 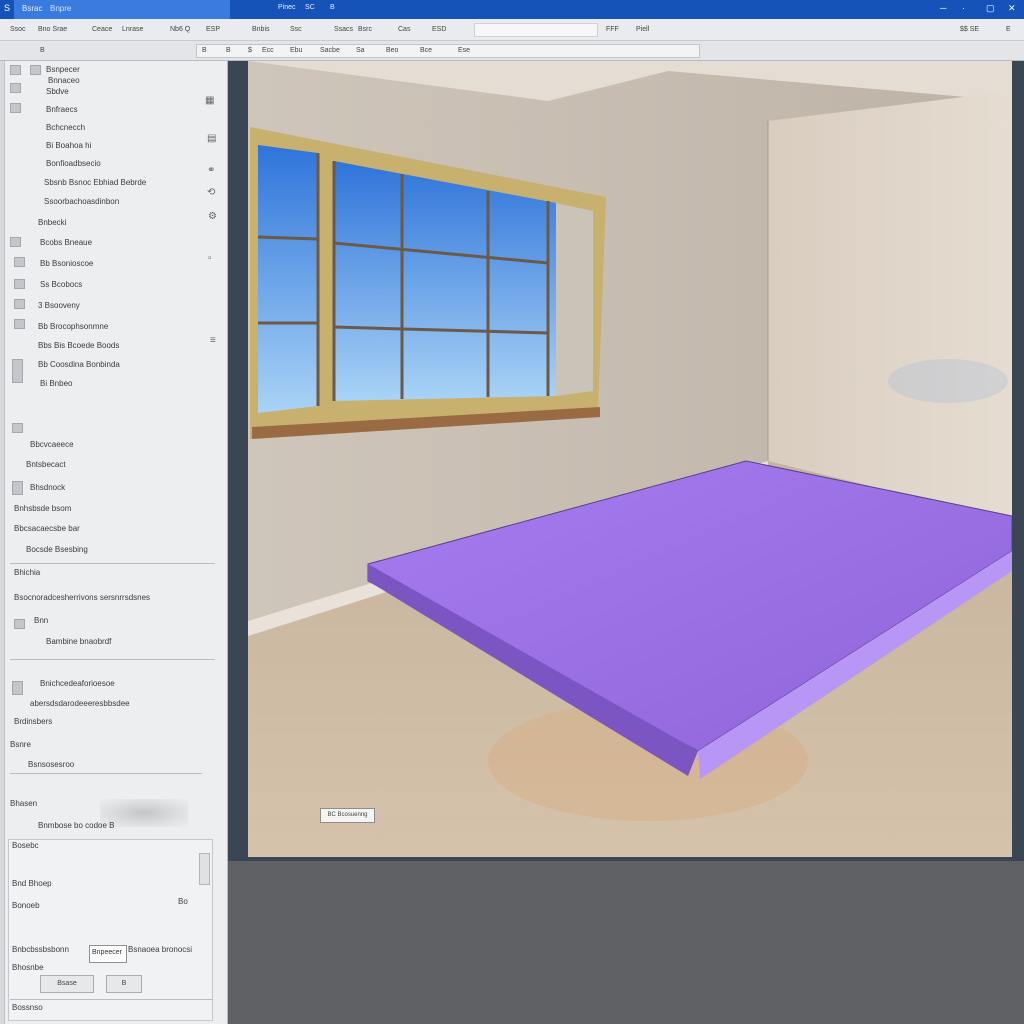 I want to click on tree-item: Bbcsacaecsbe bar, so click(x=47, y=528).